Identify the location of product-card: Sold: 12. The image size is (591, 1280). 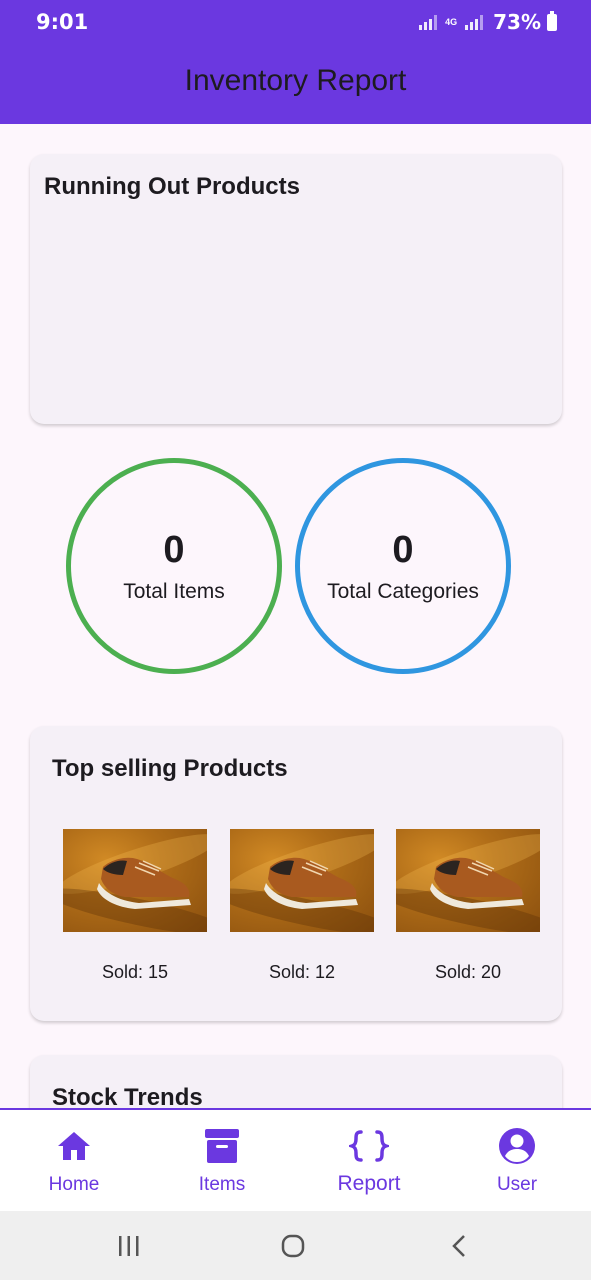
(302, 906).